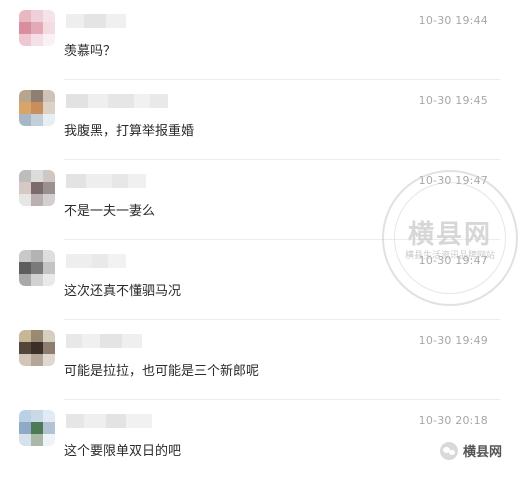  Describe the element at coordinates (449, 235) in the screenshot. I see `watermark-title: 横县网` at that location.